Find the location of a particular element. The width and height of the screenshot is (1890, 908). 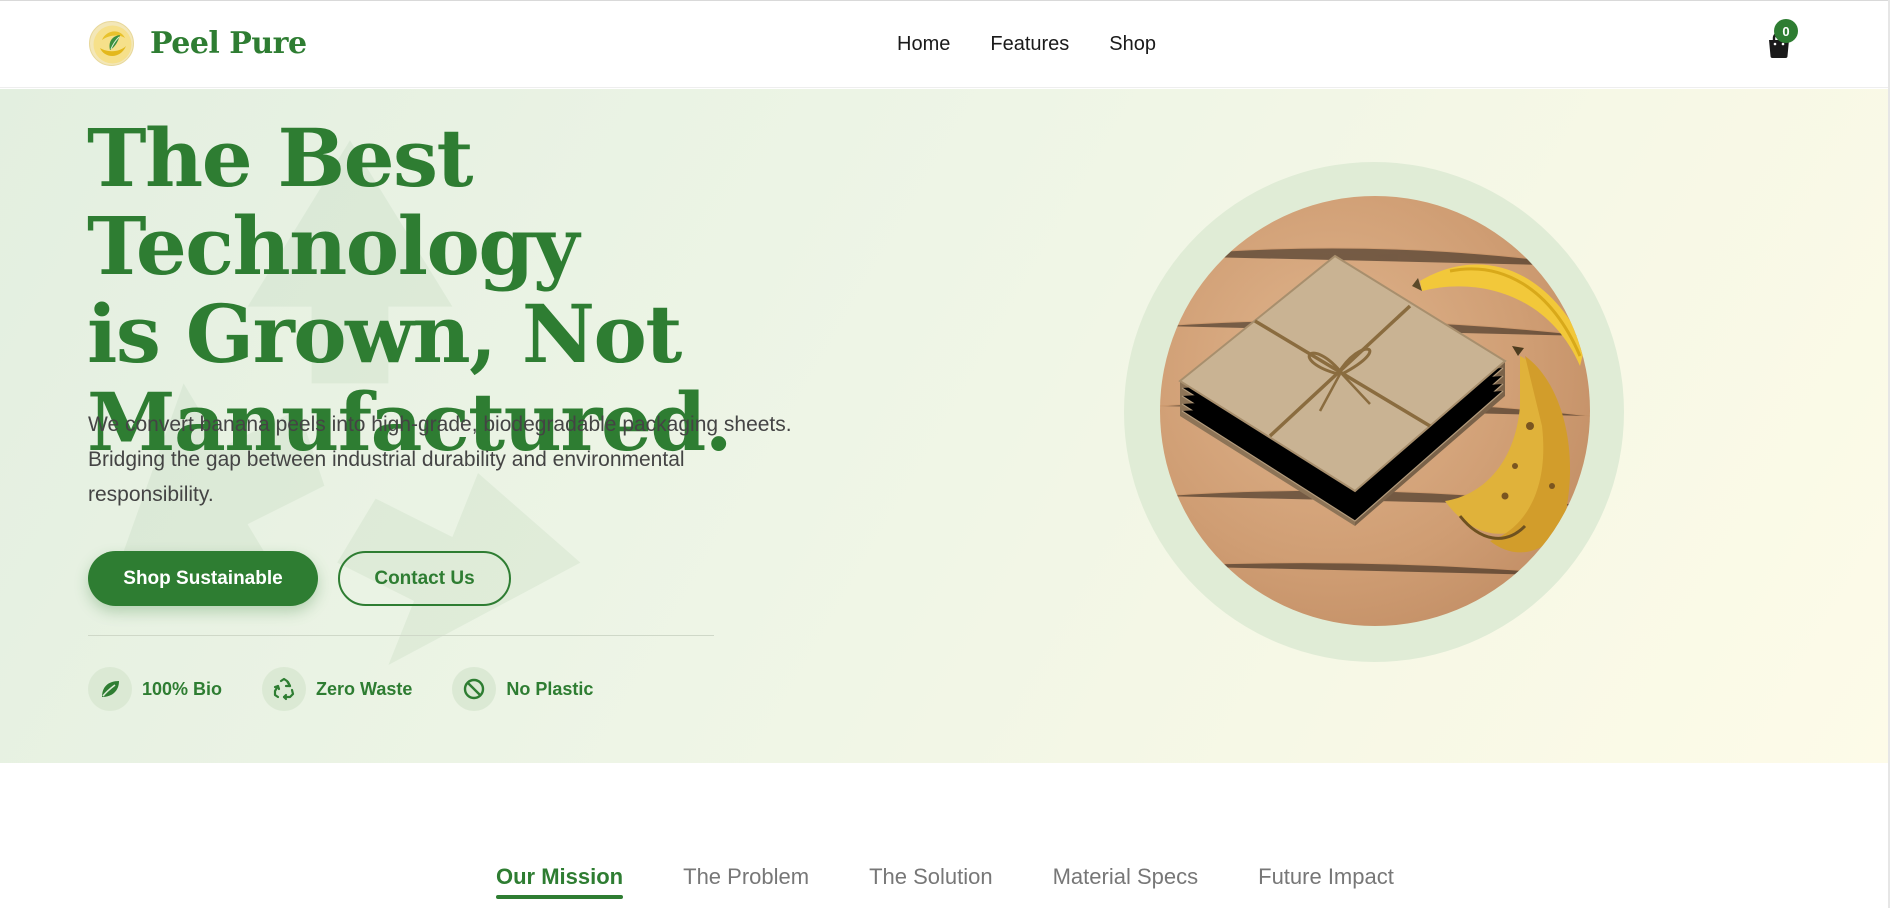

hero-divider is located at coordinates (401, 635).